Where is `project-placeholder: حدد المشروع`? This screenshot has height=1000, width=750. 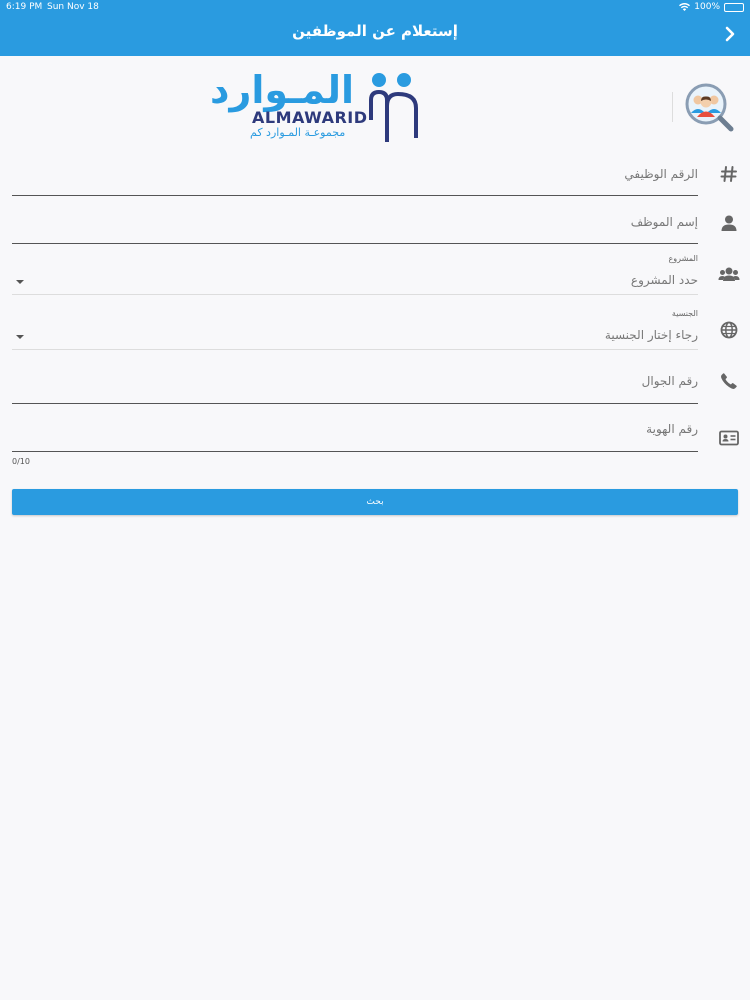 project-placeholder: حدد المشروع is located at coordinates (664, 280).